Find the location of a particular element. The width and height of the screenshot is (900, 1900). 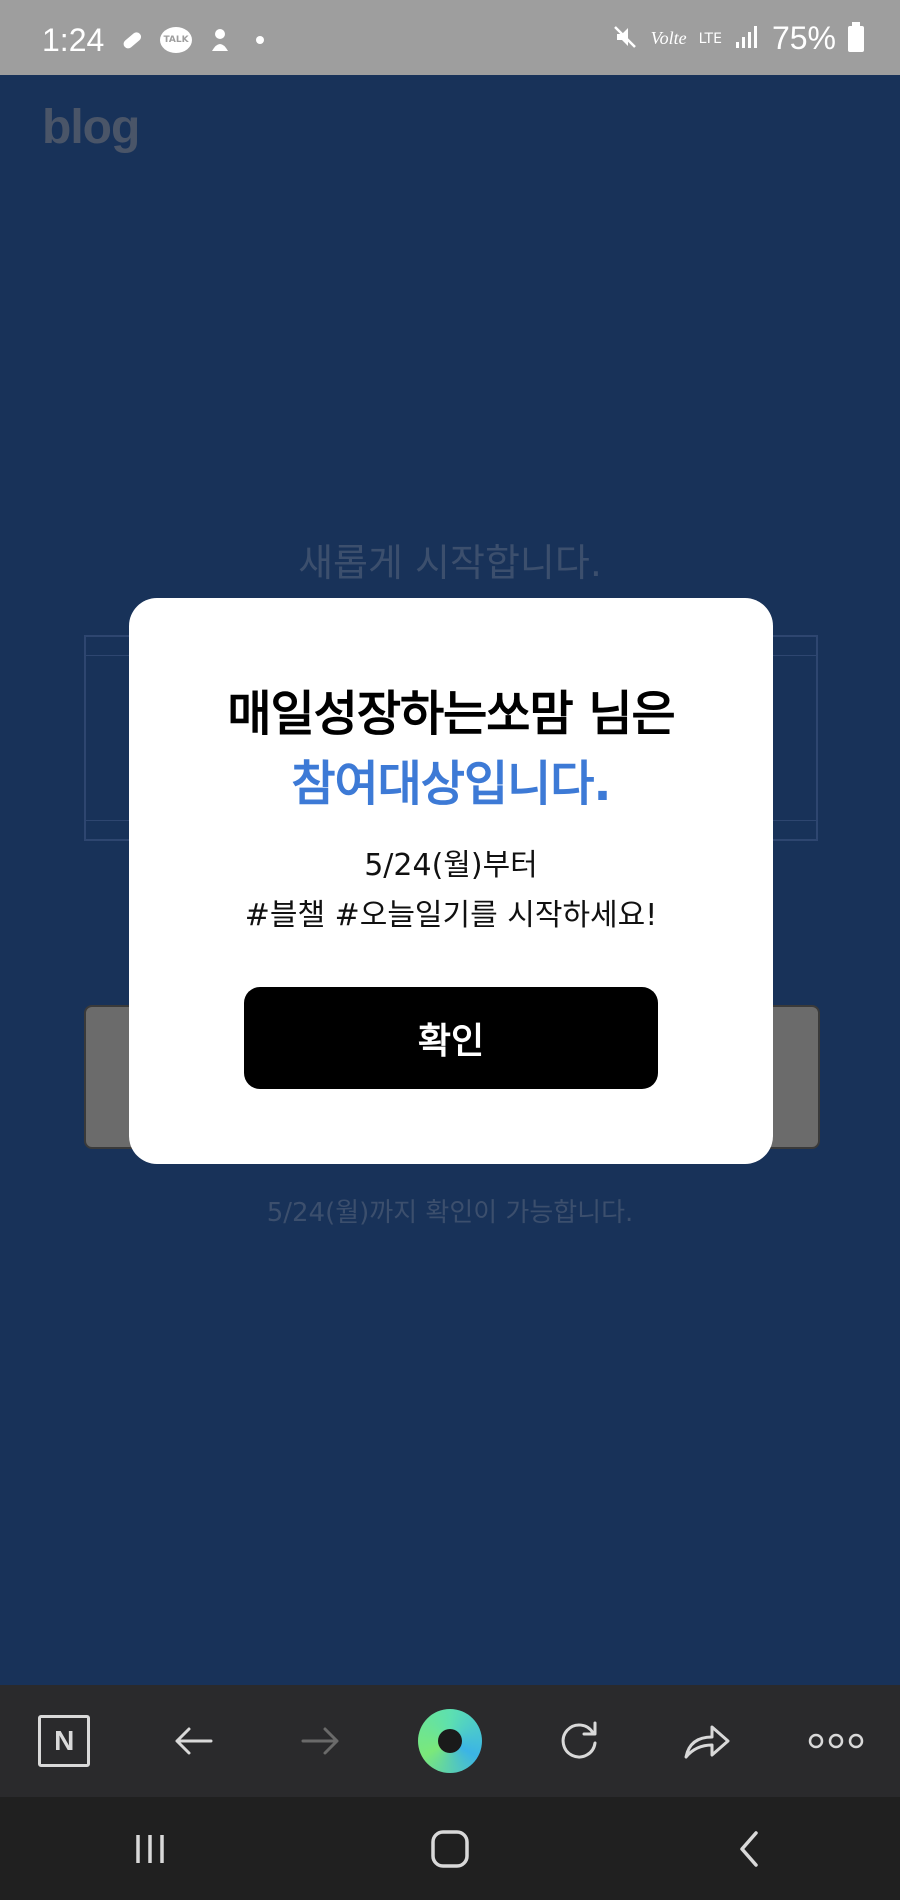

green-ring-icon is located at coordinates (449, 1741).